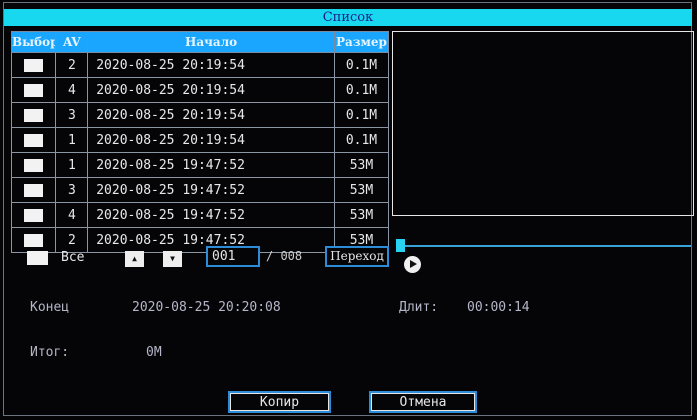 The image size is (697, 420). Describe the element at coordinates (361, 42) in the screenshot. I see `header-size: Размер` at that location.